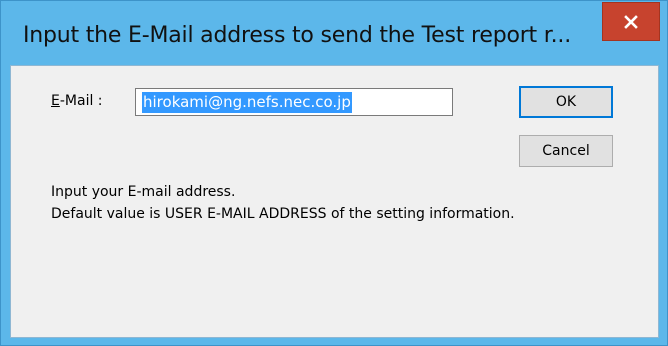  What do you see at coordinates (566, 102) in the screenshot?
I see `ok-button: OK` at bounding box center [566, 102].